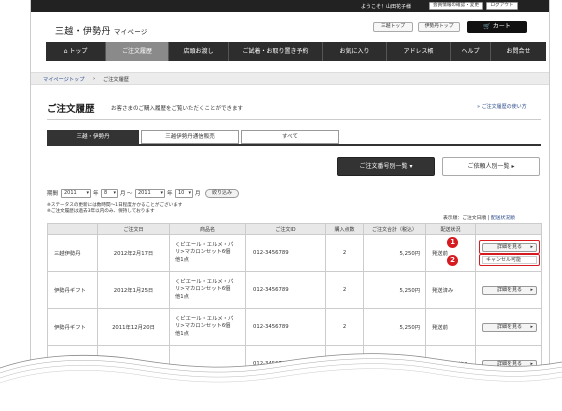  I want to click on tab-mitsukoshi-isetan: 三越・伊勢丹, so click(93, 137).